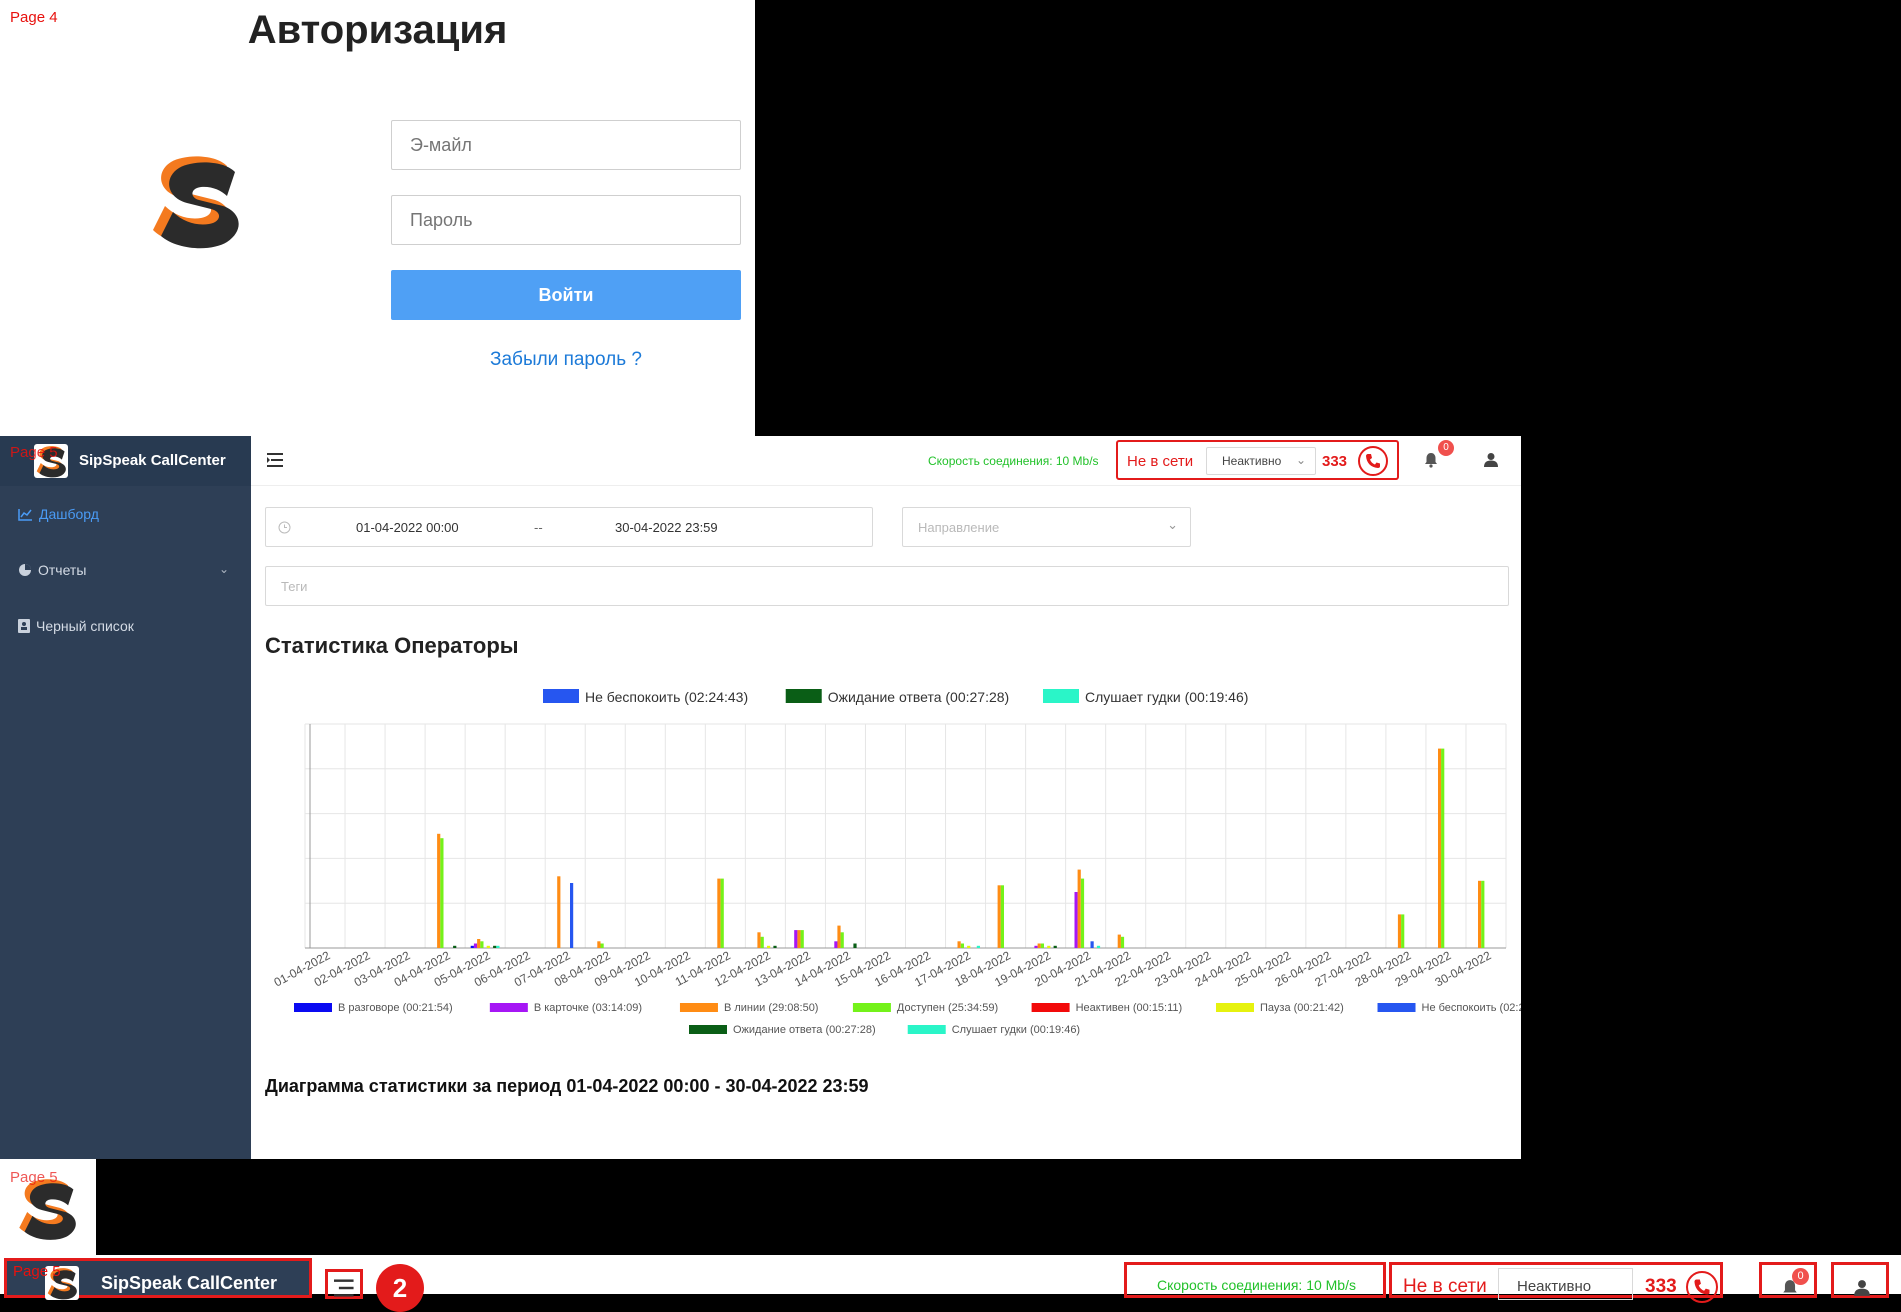 This screenshot has width=1901, height=1312. Describe the element at coordinates (377, 30) in the screenshot. I see `login-title: Авторизация` at that location.